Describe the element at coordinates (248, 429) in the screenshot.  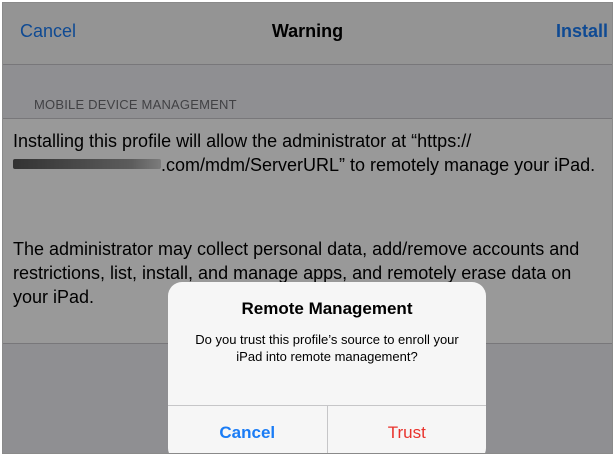
I see `alert-cancel-button: Cancel` at that location.